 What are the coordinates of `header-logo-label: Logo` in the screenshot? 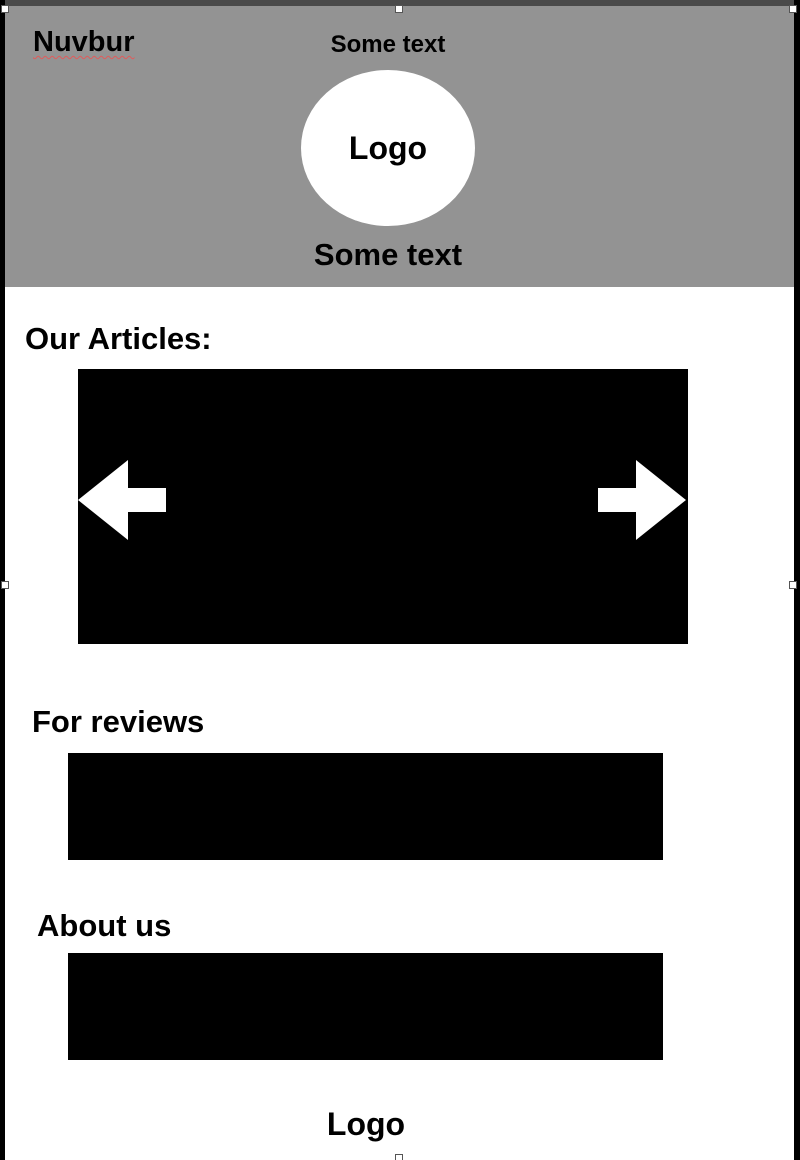 It's located at (388, 147).